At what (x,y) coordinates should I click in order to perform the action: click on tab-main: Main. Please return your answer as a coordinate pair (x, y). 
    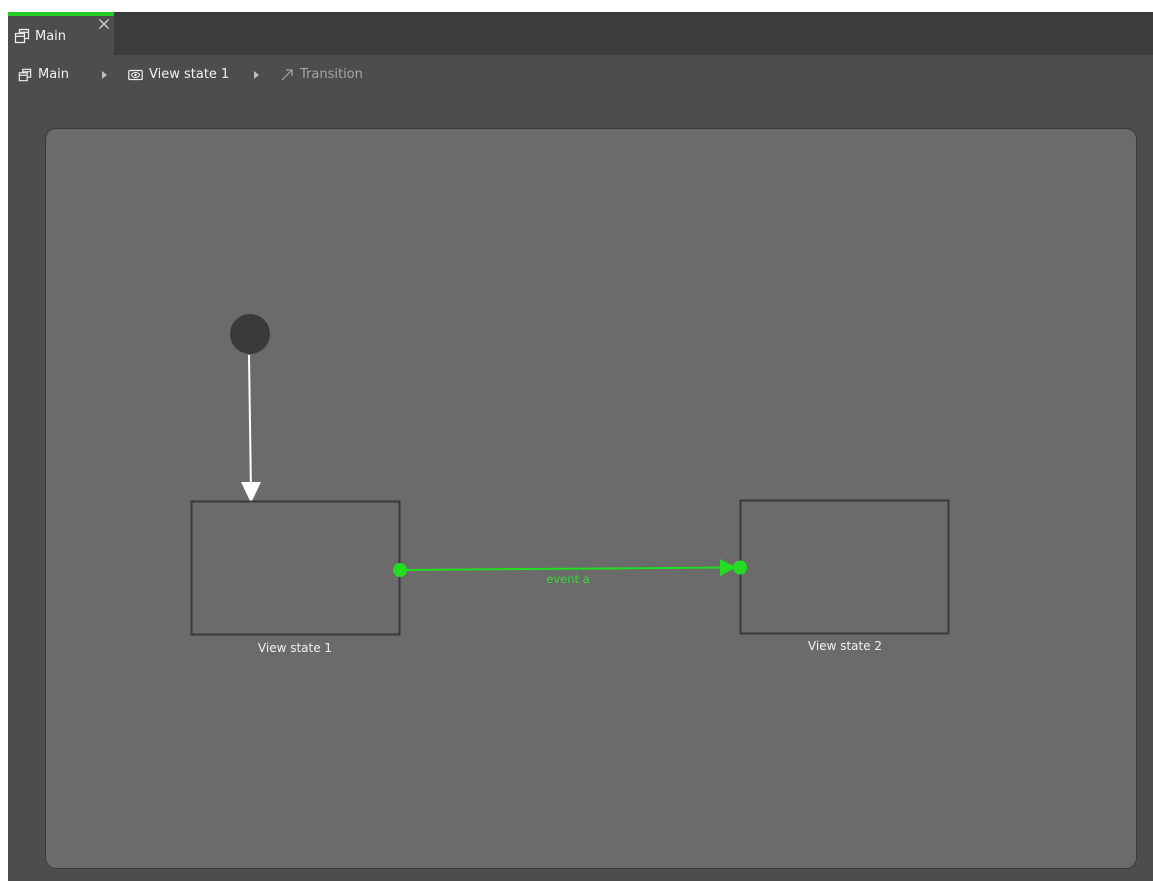
    Looking at the image, I should click on (61, 33).